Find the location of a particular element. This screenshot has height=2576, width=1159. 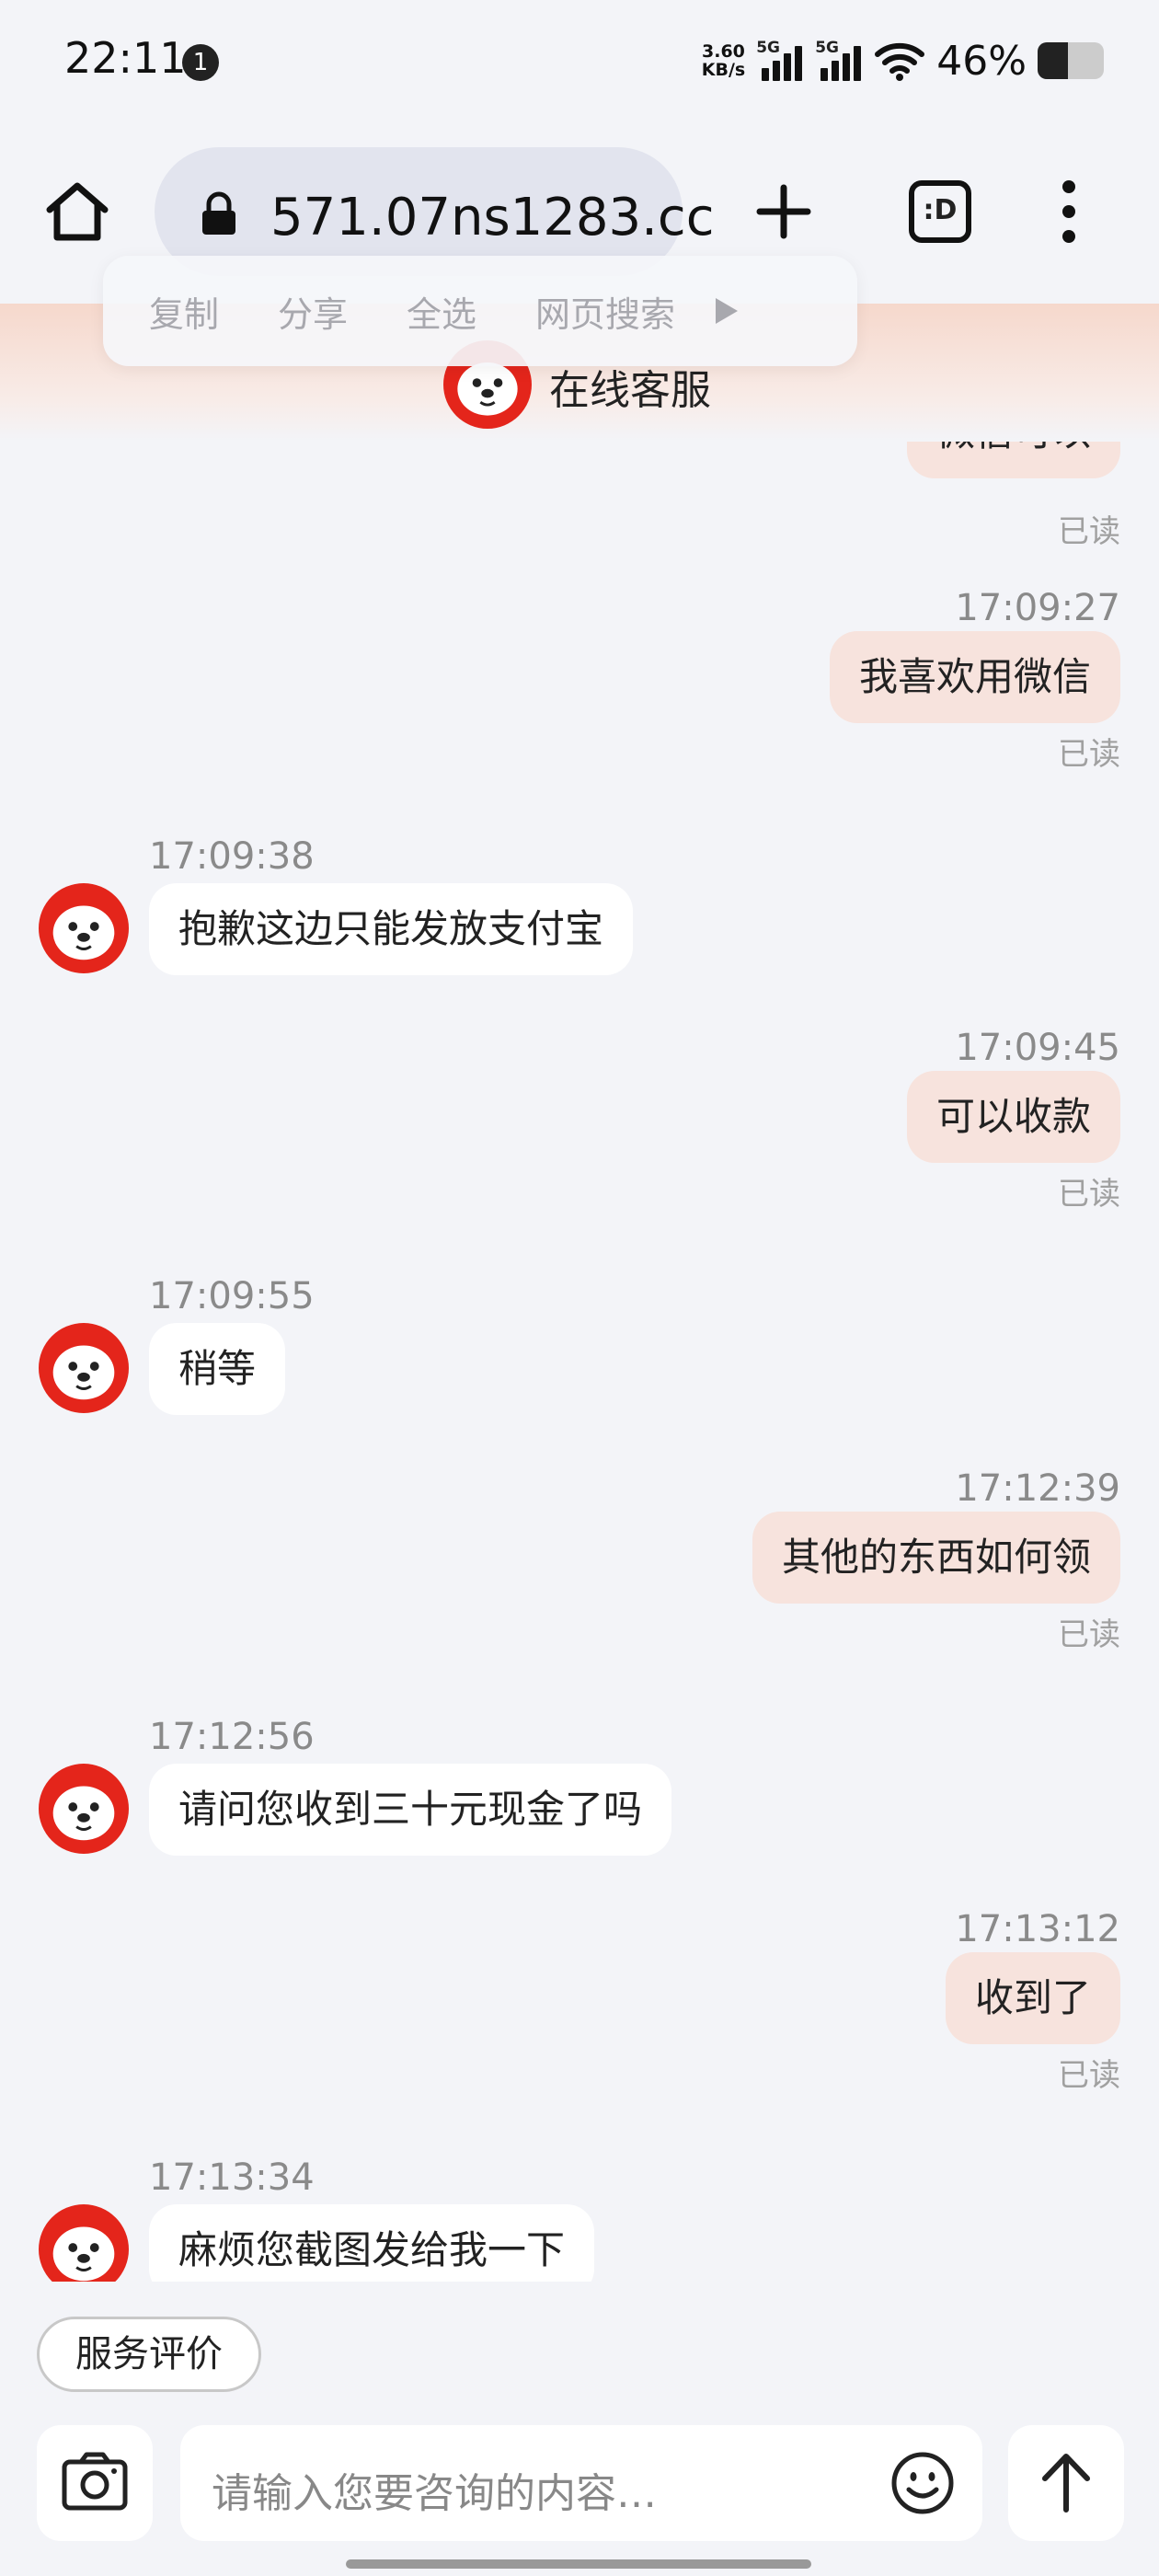

status-icons: 3.60 KB/s 5G 5G 46% is located at coordinates (903, 60).